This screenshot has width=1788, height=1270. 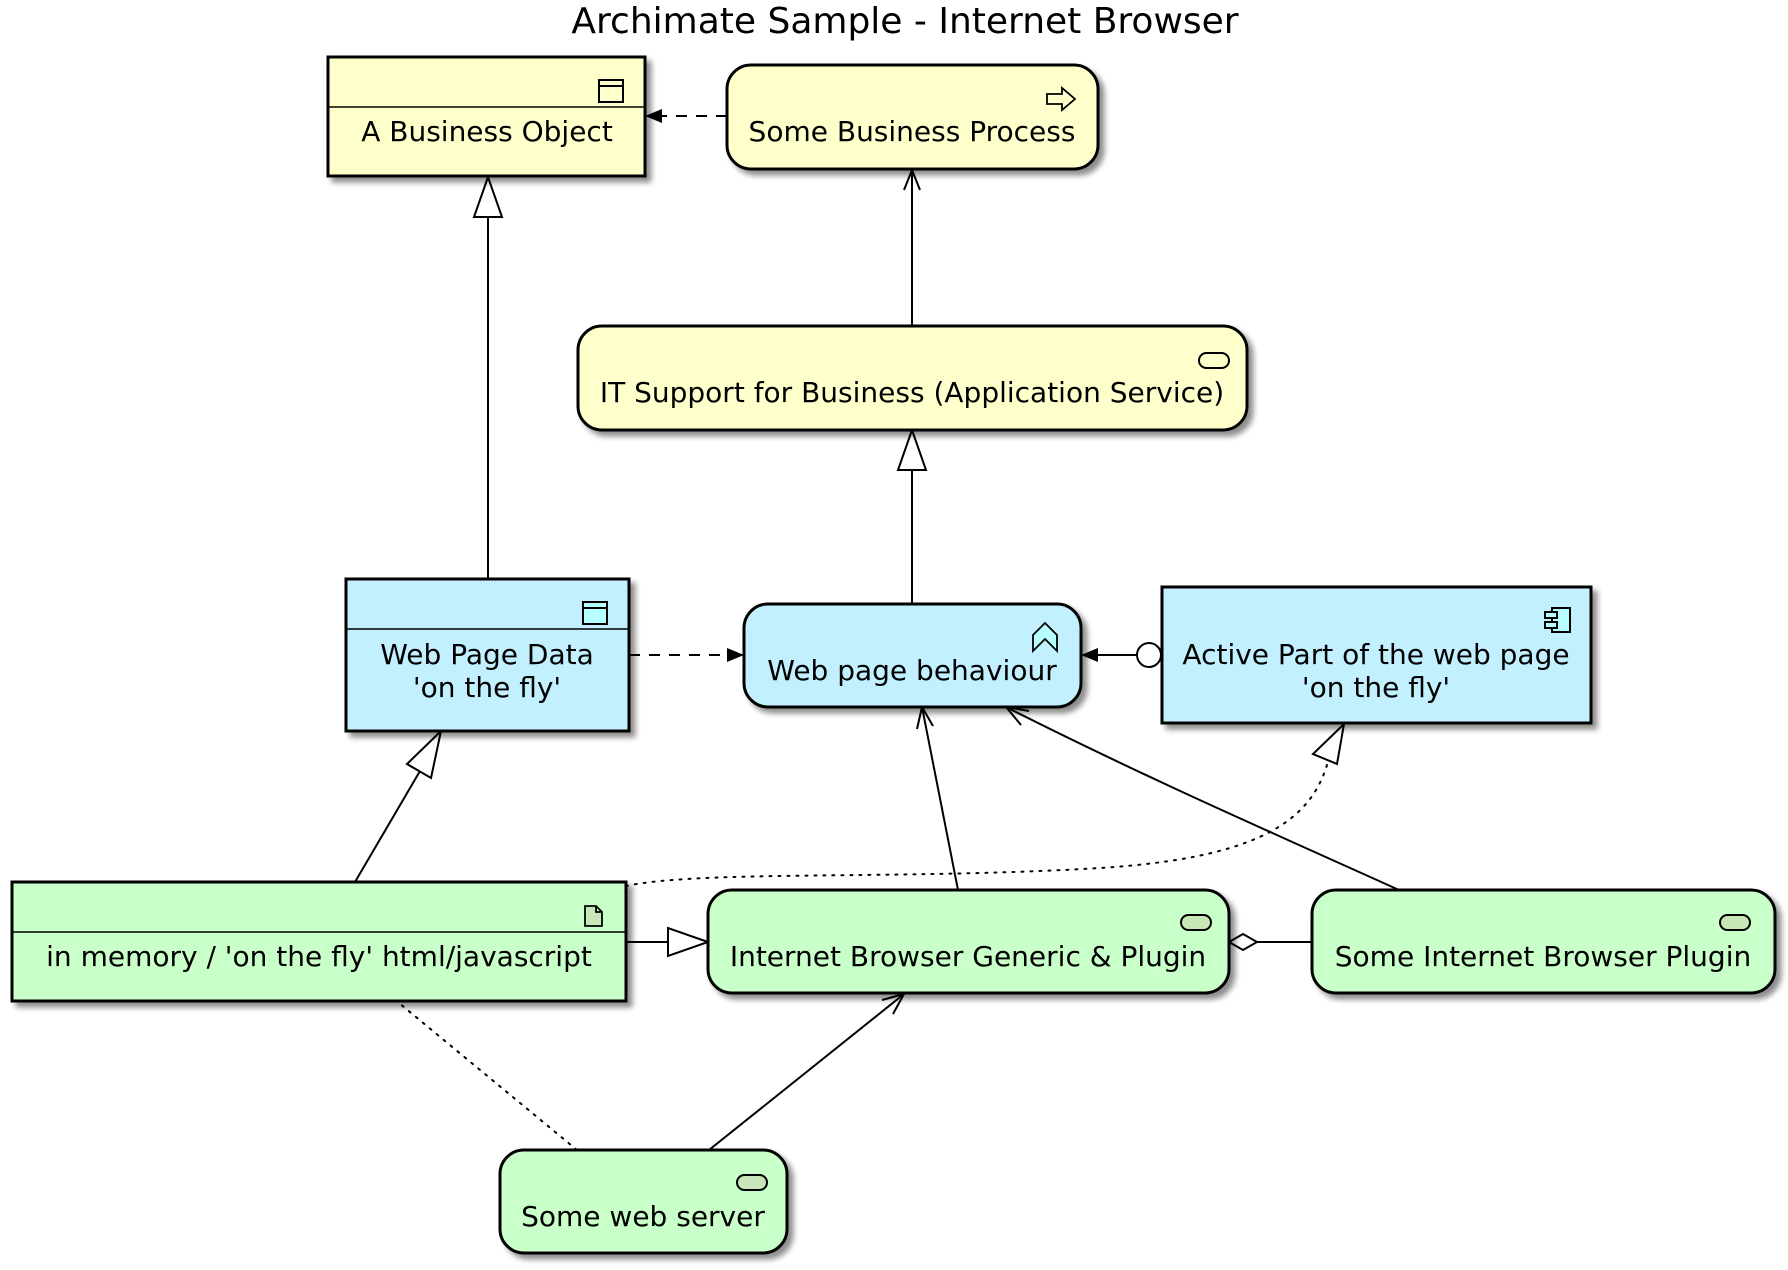 I want to click on node-browser-generic: Internet Browser Generic & Plugin, so click(x=968, y=941).